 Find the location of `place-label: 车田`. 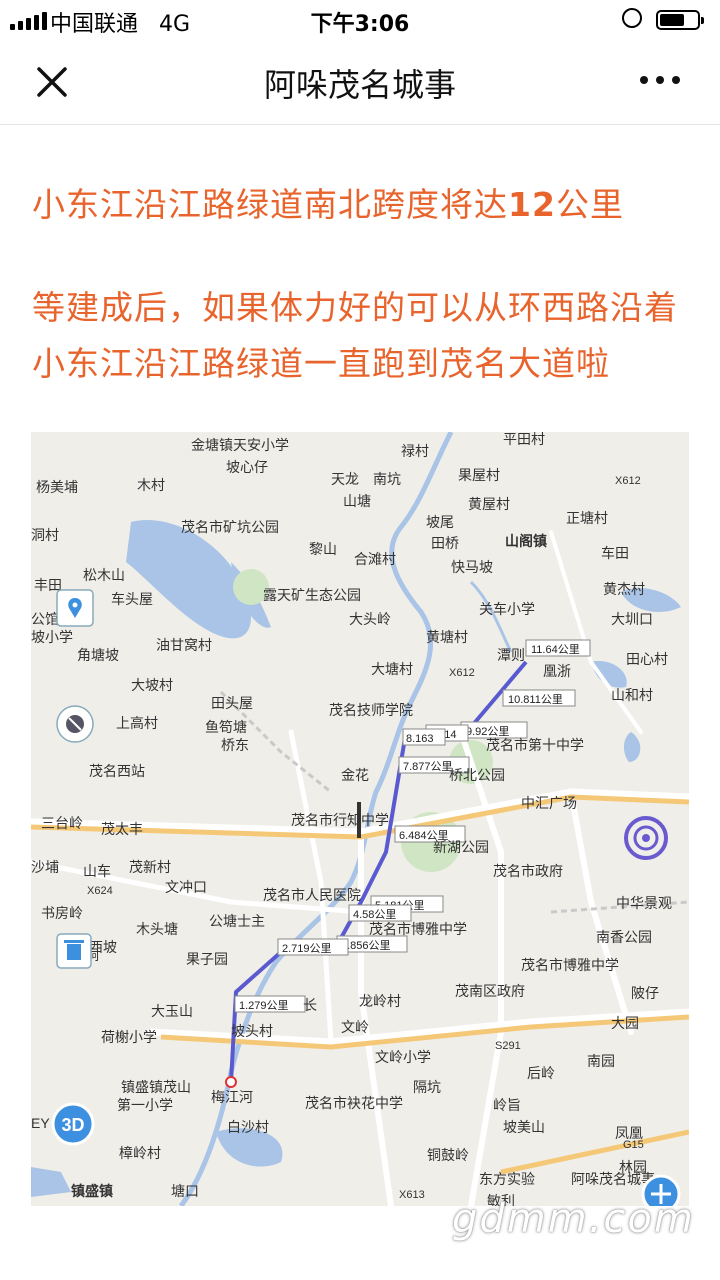

place-label: 车田 is located at coordinates (615, 553).